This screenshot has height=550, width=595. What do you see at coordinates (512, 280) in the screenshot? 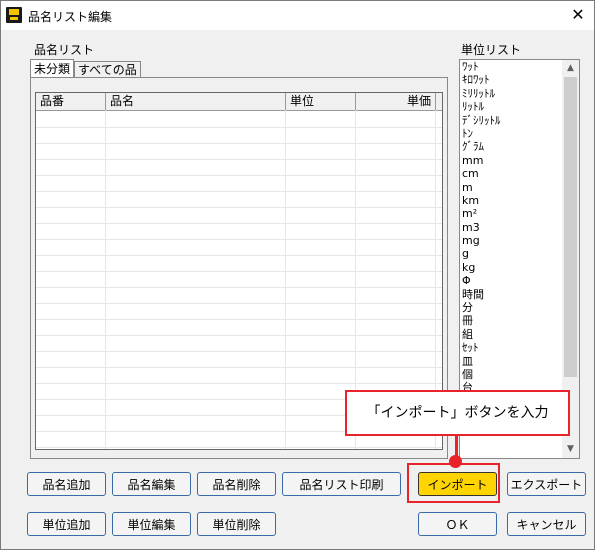
I see `unit-list-item: Φ` at bounding box center [512, 280].